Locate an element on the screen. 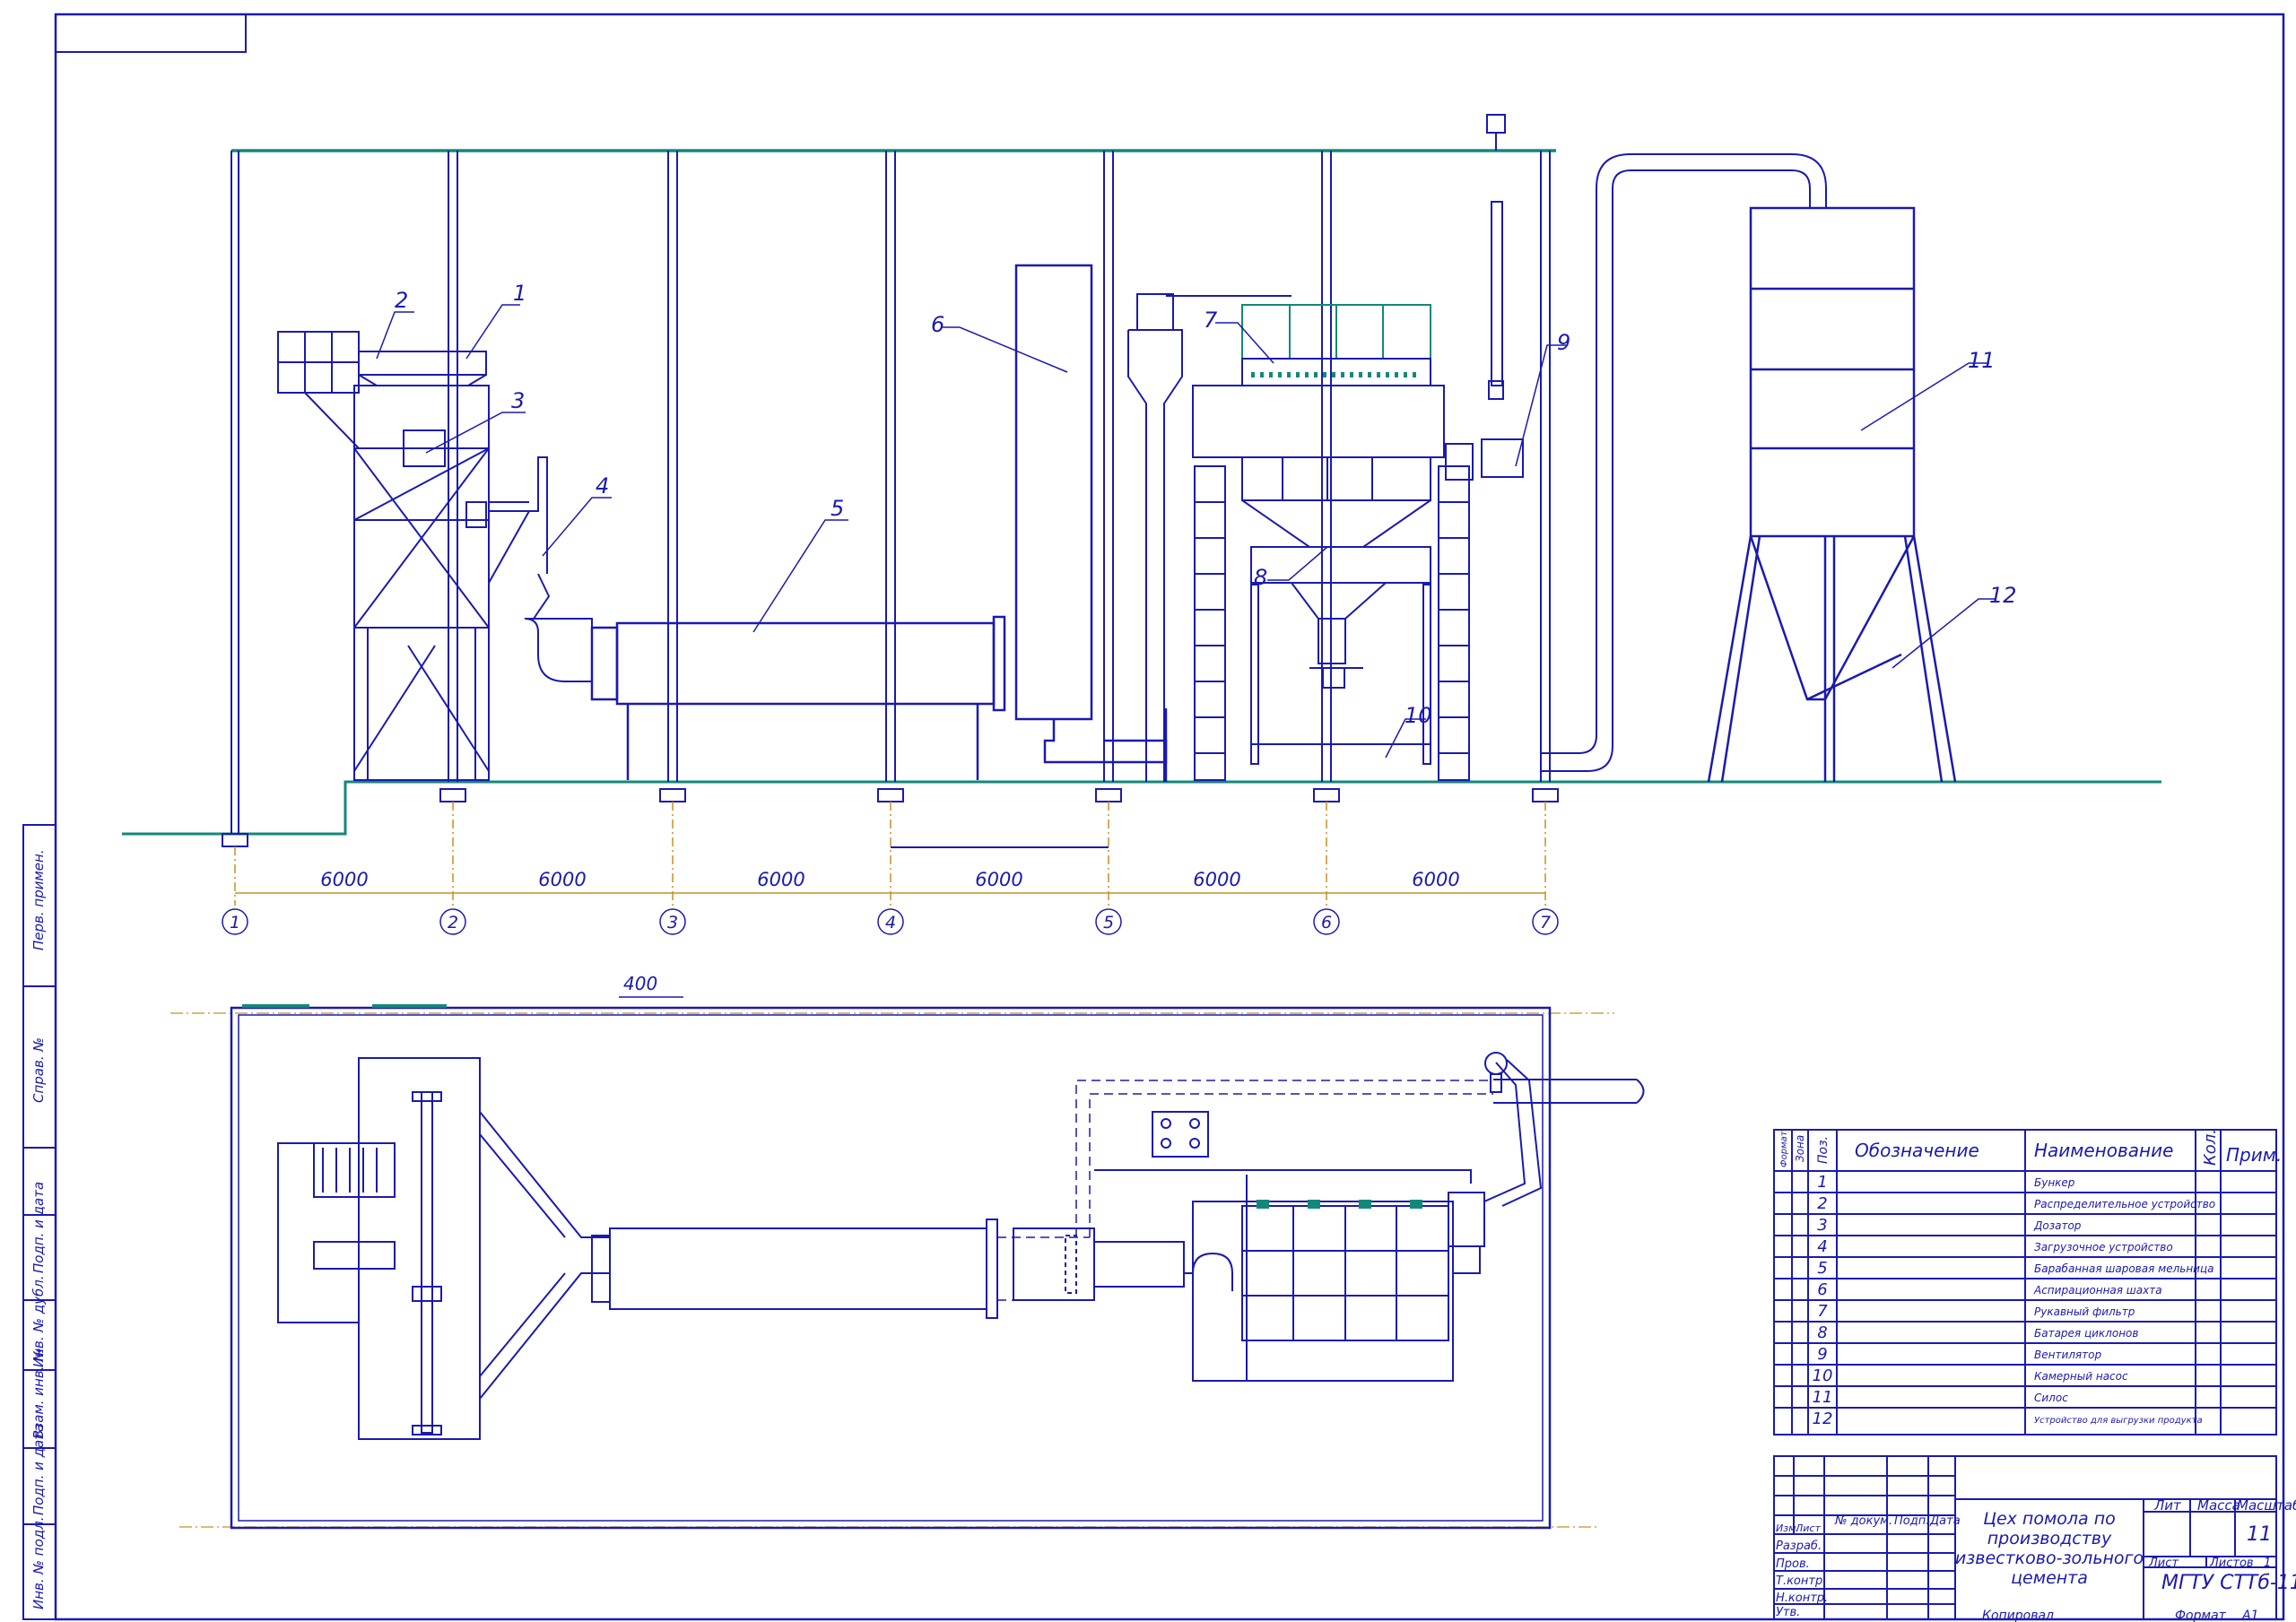 The image size is (2296, 1622). row-pos: 6 is located at coordinates (1822, 1289).